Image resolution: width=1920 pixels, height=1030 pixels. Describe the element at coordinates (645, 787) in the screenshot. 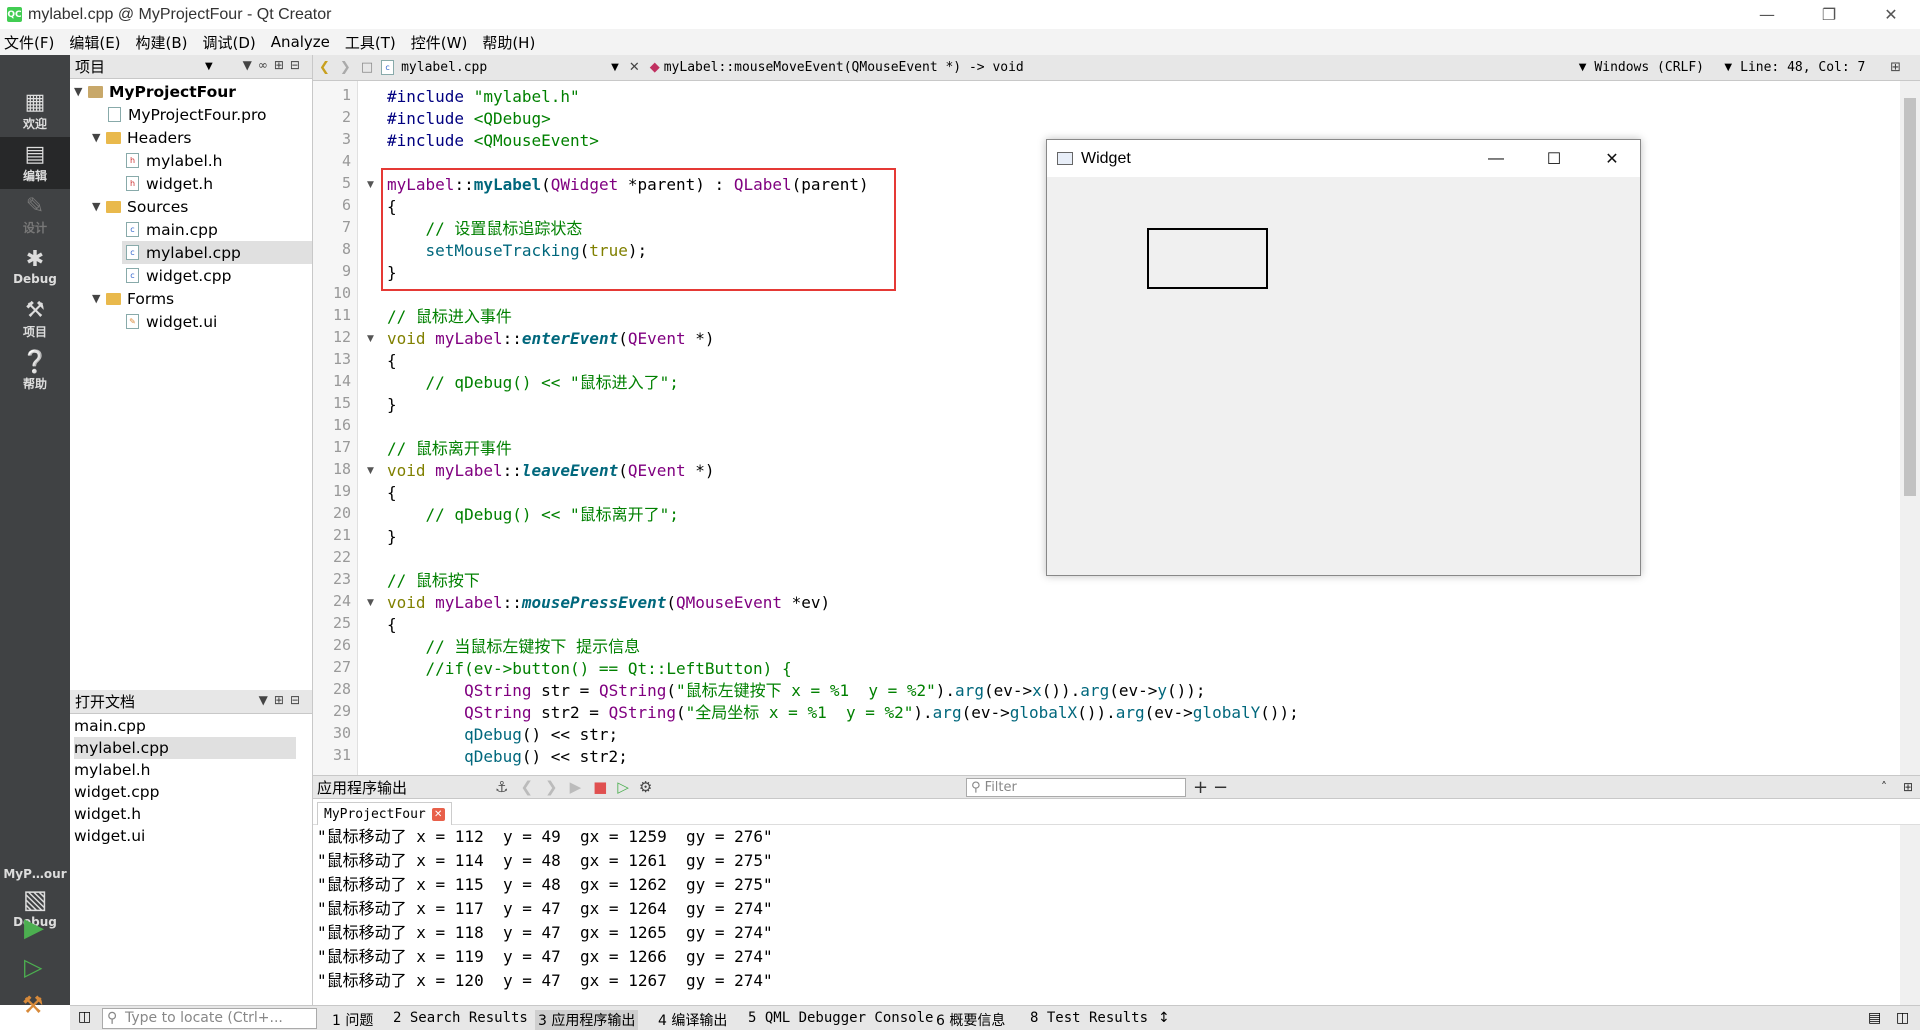

I see `gear-icon: ⚙` at that location.